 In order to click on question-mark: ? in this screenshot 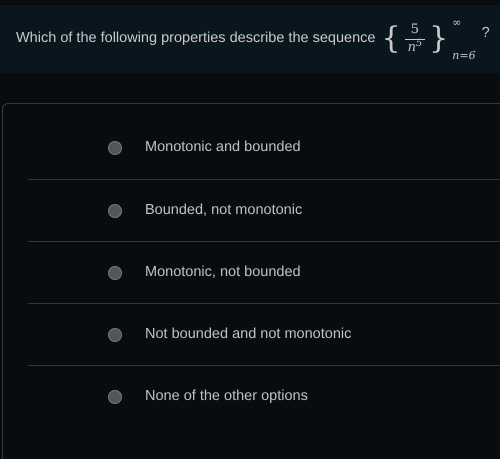, I will do `click(486, 34)`.